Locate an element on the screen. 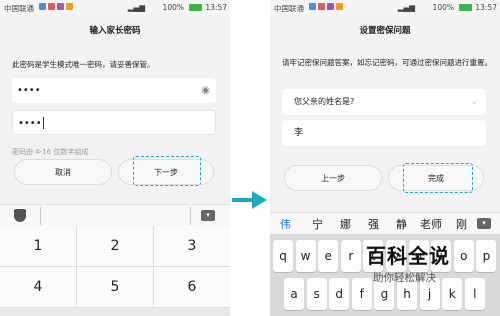 This screenshot has width=500, height=316. chevron-down-icon: ⌄ is located at coordinates (474, 102).